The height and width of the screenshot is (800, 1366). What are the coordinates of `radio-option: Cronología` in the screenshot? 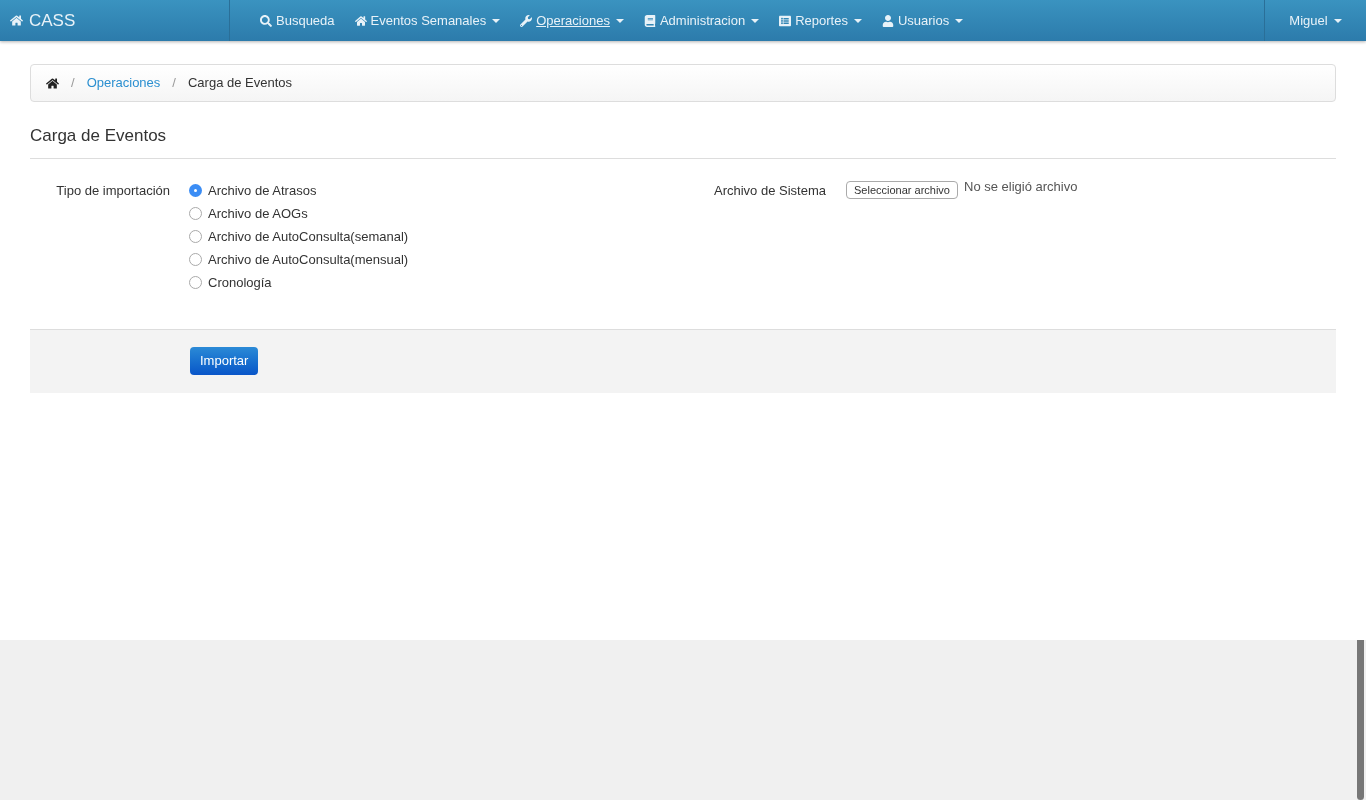 It's located at (230, 282).